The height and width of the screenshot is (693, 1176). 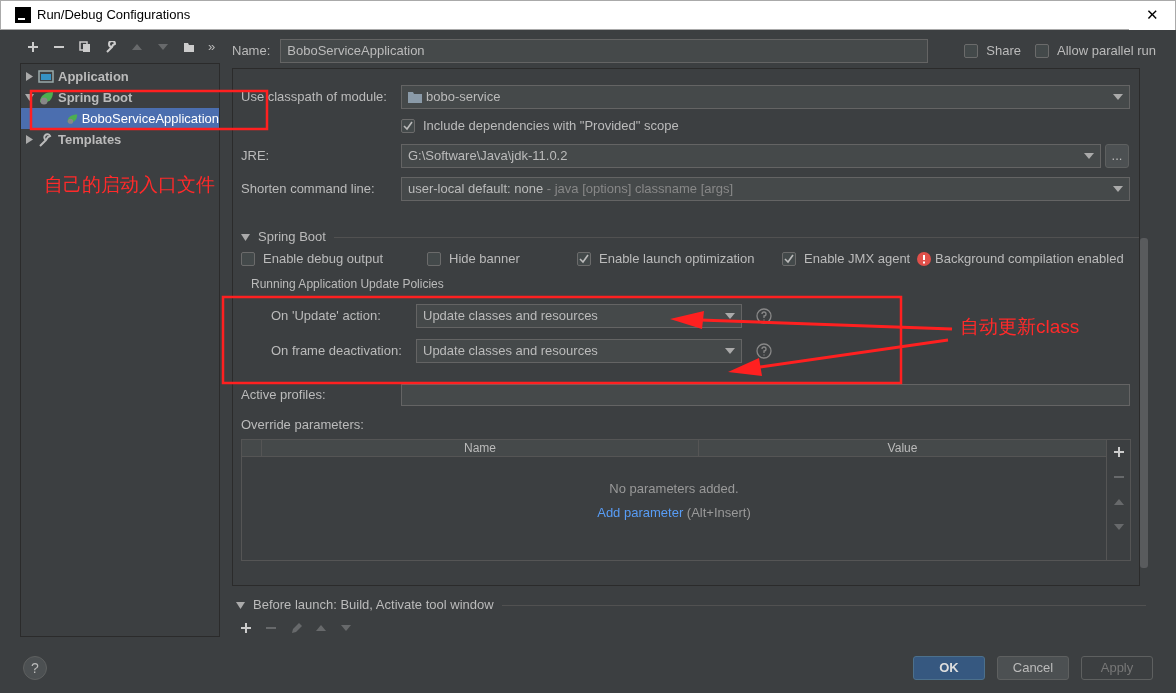 What do you see at coordinates (480, 448) in the screenshot?
I see `column-header: Name` at bounding box center [480, 448].